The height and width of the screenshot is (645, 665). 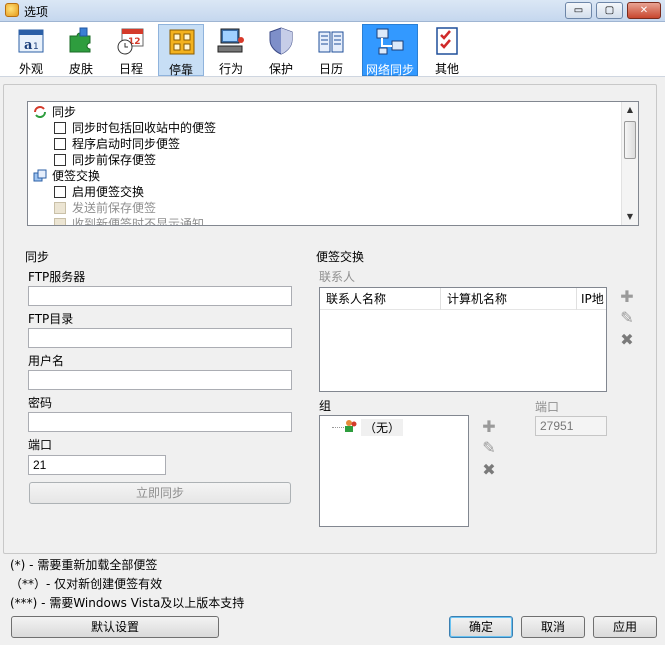 What do you see at coordinates (627, 318) in the screenshot?
I see `edit-contact-icon: ✎` at bounding box center [627, 318].